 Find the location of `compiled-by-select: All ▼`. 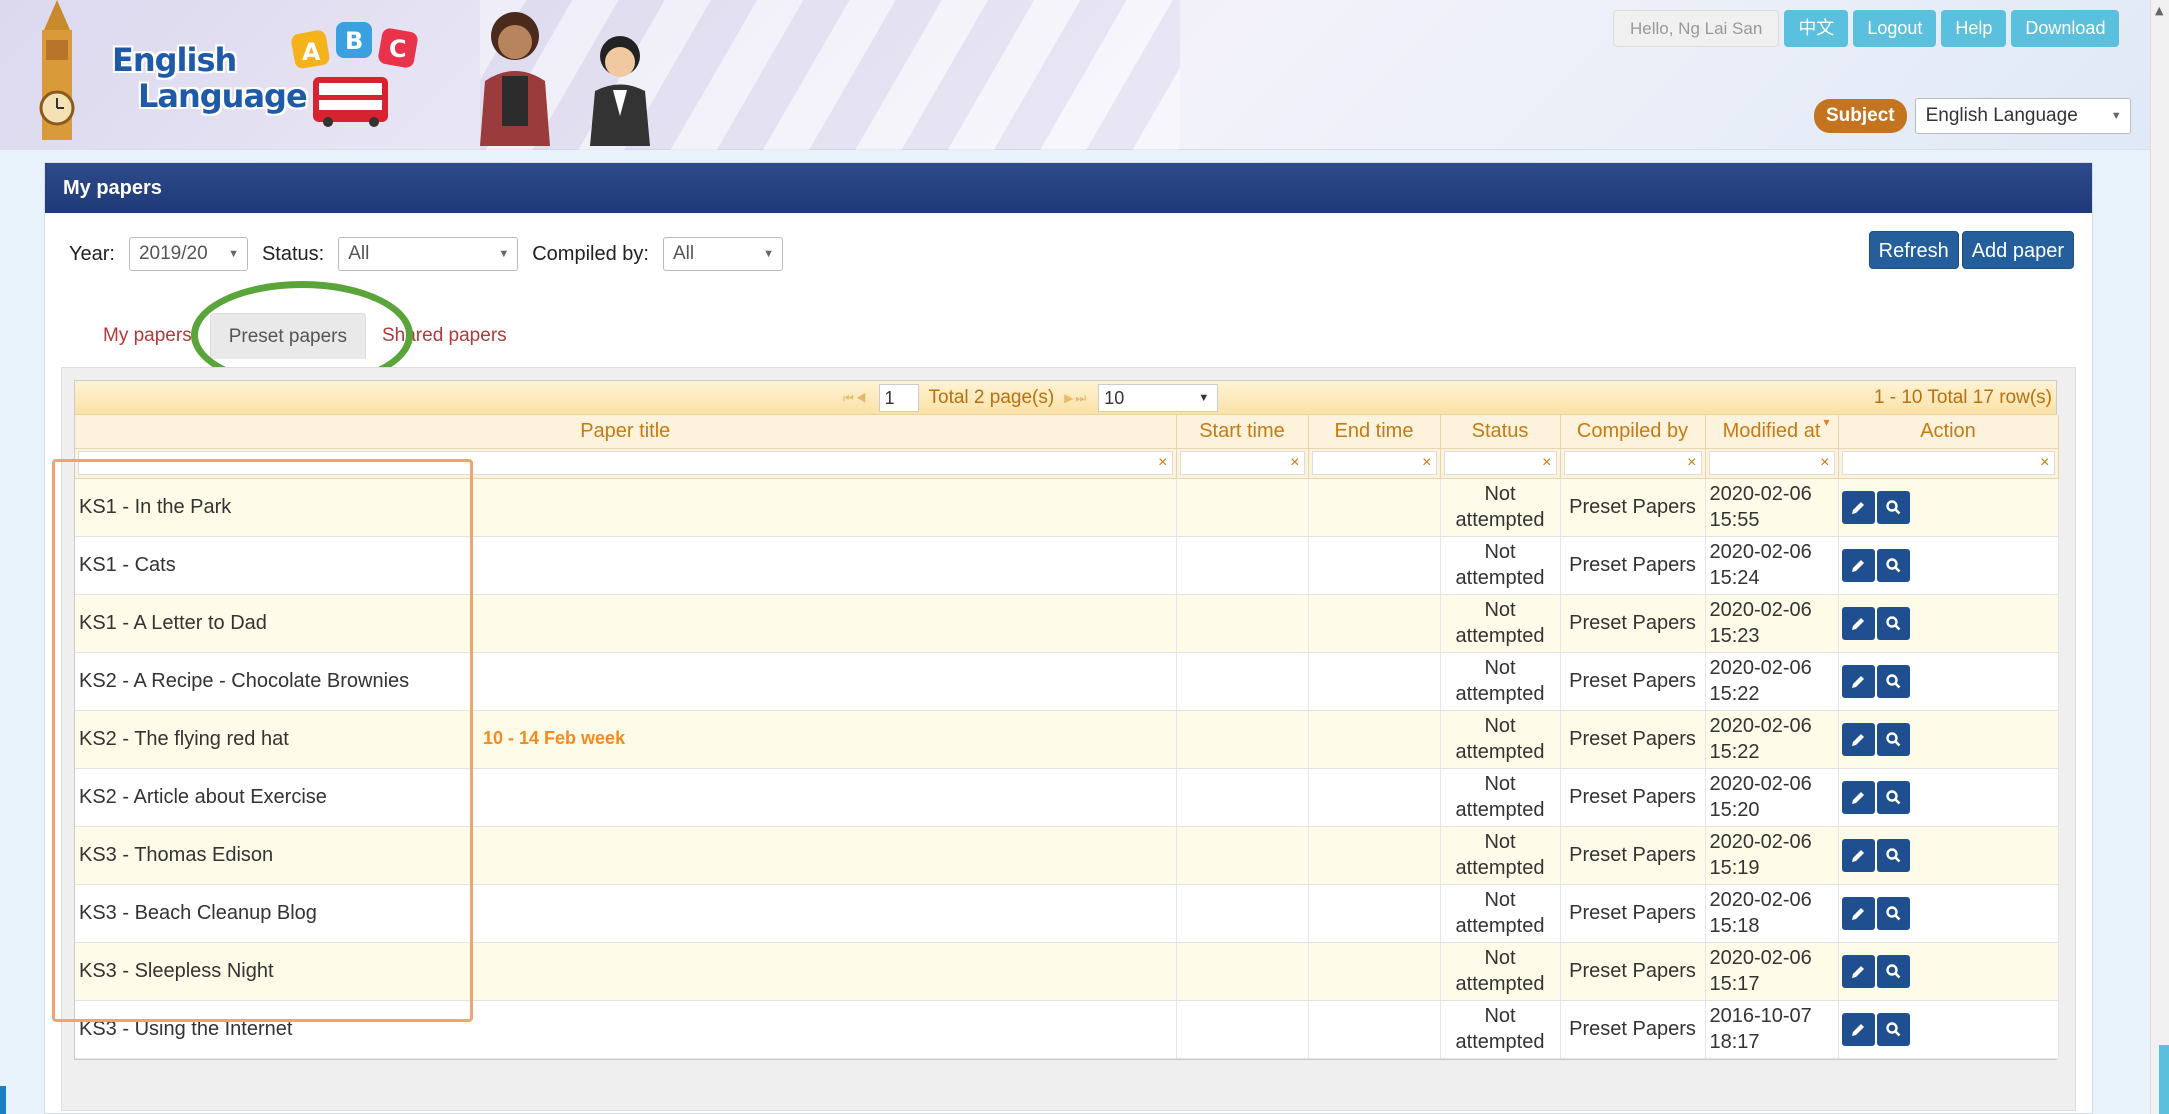

compiled-by-select: All ▼ is located at coordinates (722, 254).